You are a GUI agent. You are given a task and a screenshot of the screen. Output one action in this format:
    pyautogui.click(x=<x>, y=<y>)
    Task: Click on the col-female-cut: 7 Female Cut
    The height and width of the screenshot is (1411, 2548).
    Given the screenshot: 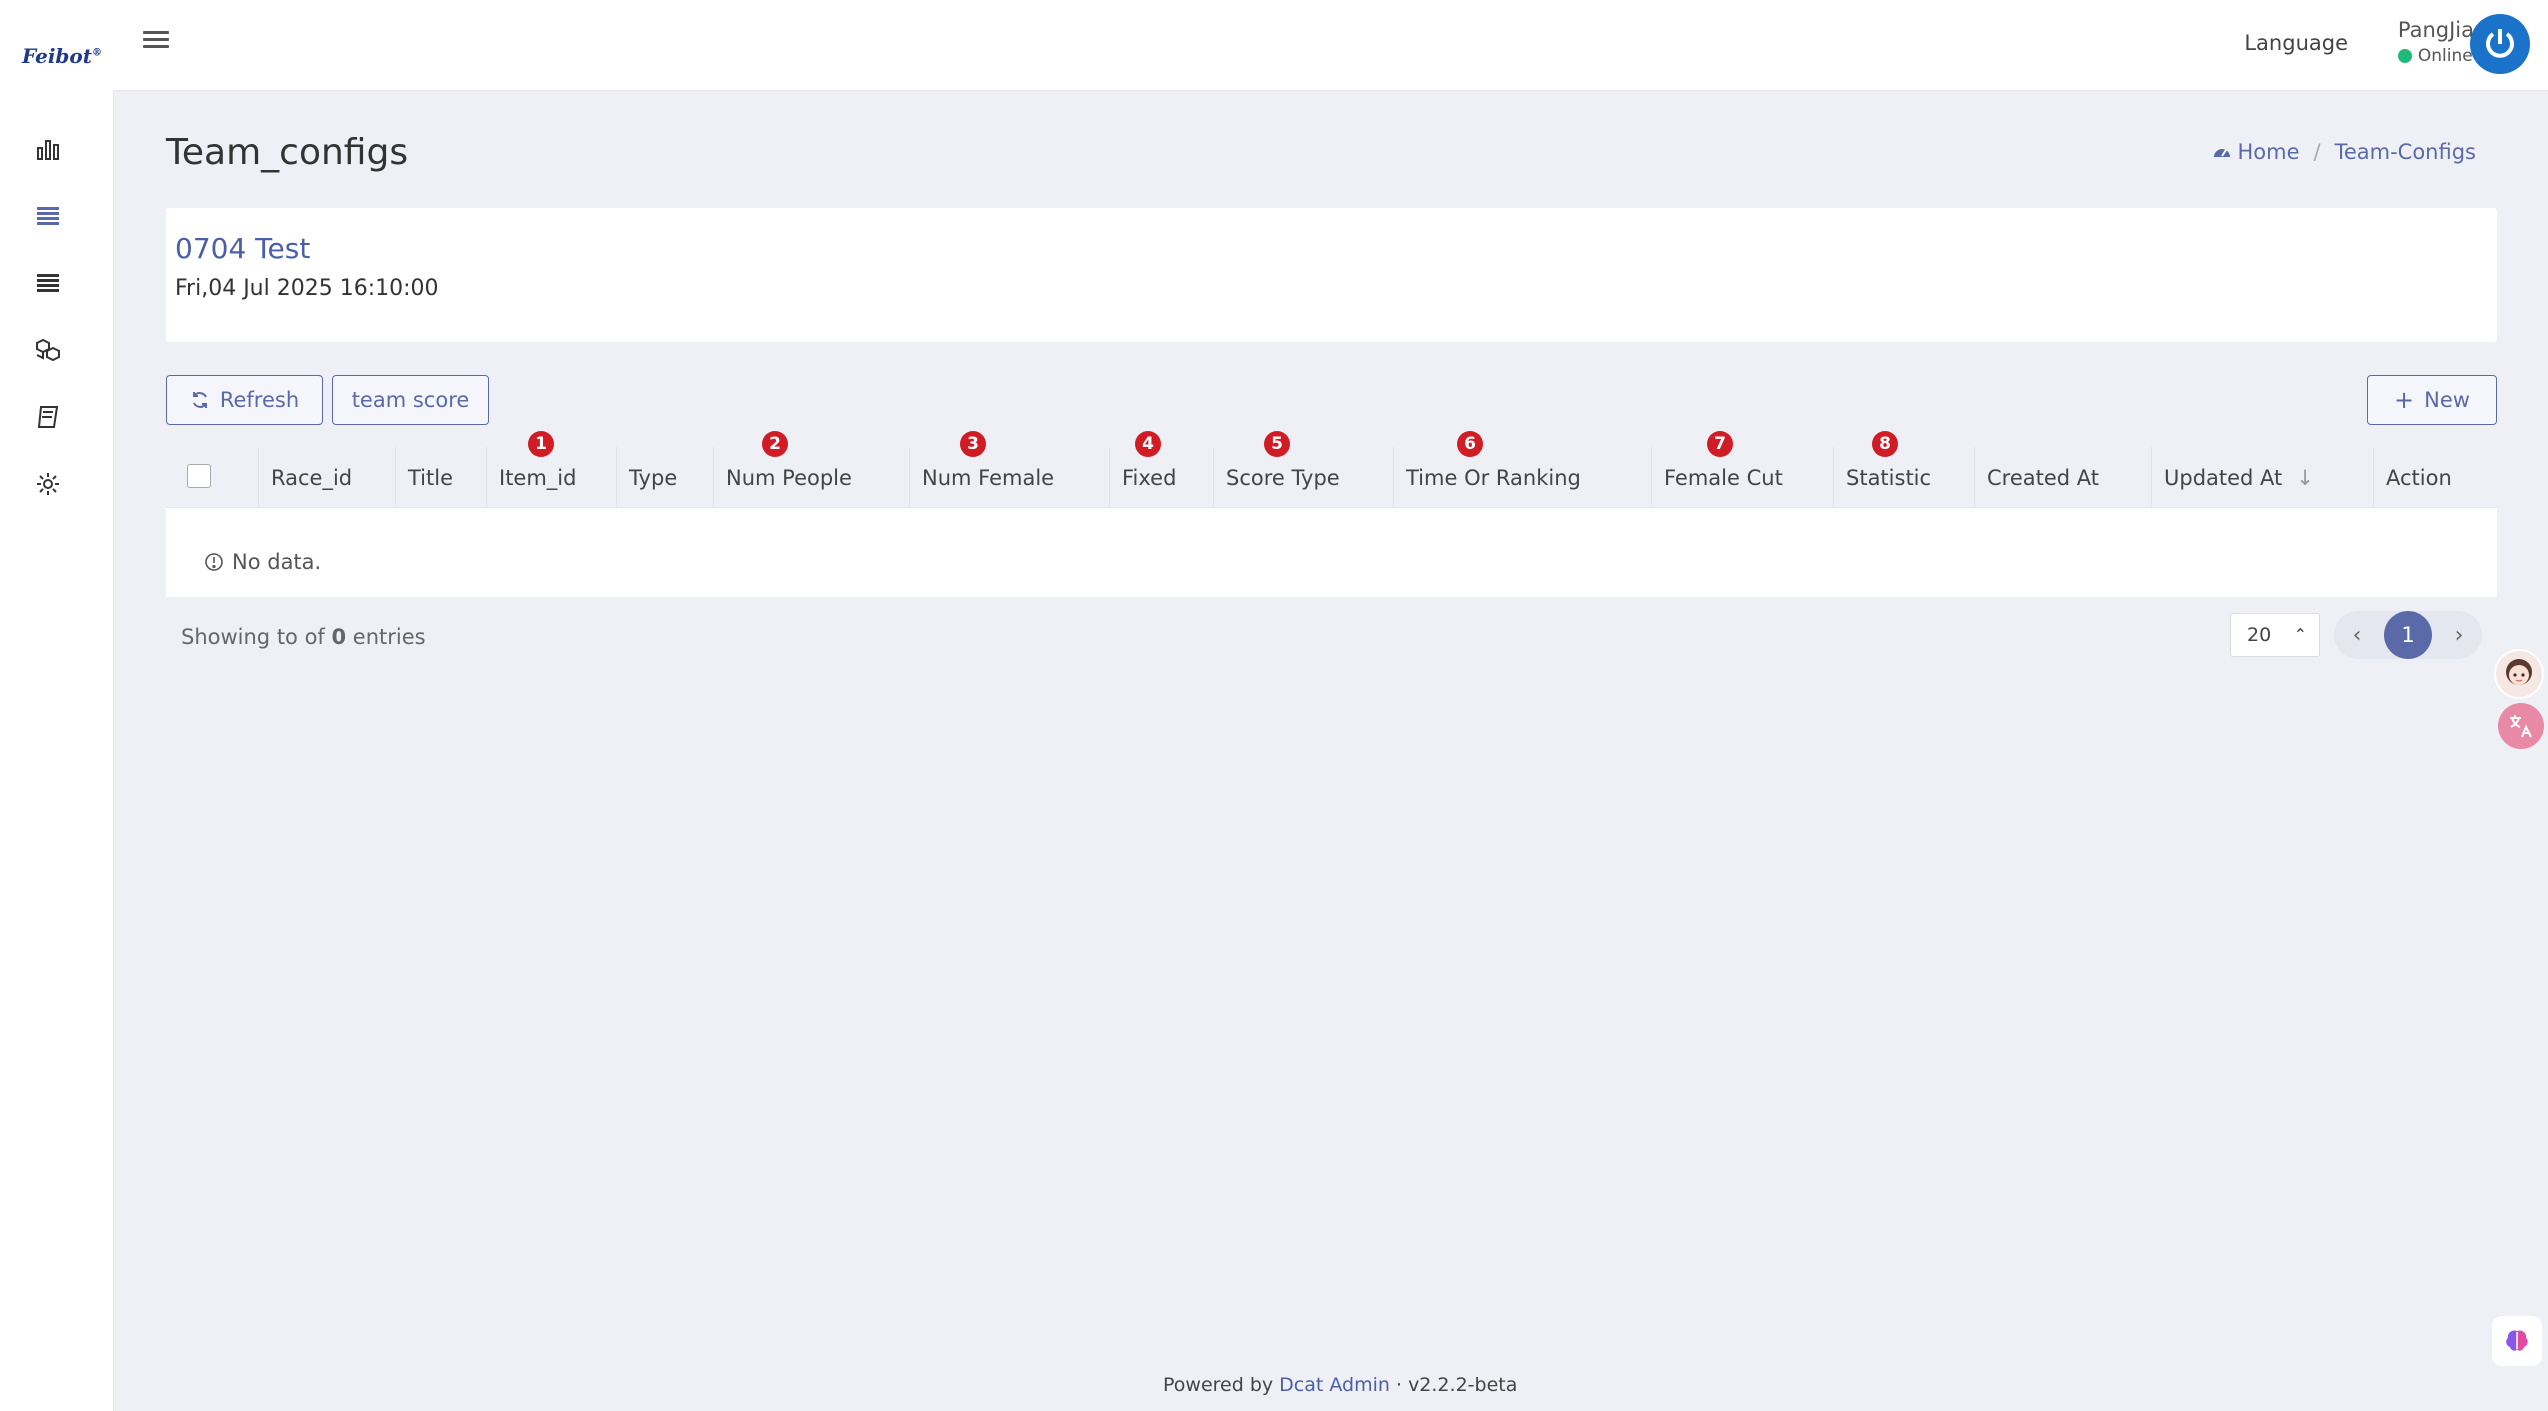 What is the action you would take?
    pyautogui.click(x=1743, y=469)
    